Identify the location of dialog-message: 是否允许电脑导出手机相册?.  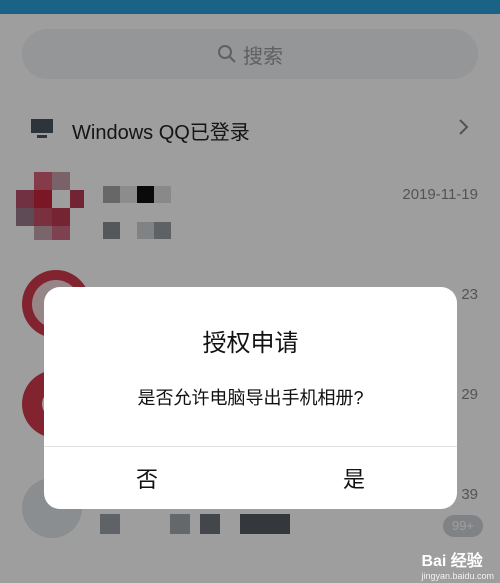
(250, 398).